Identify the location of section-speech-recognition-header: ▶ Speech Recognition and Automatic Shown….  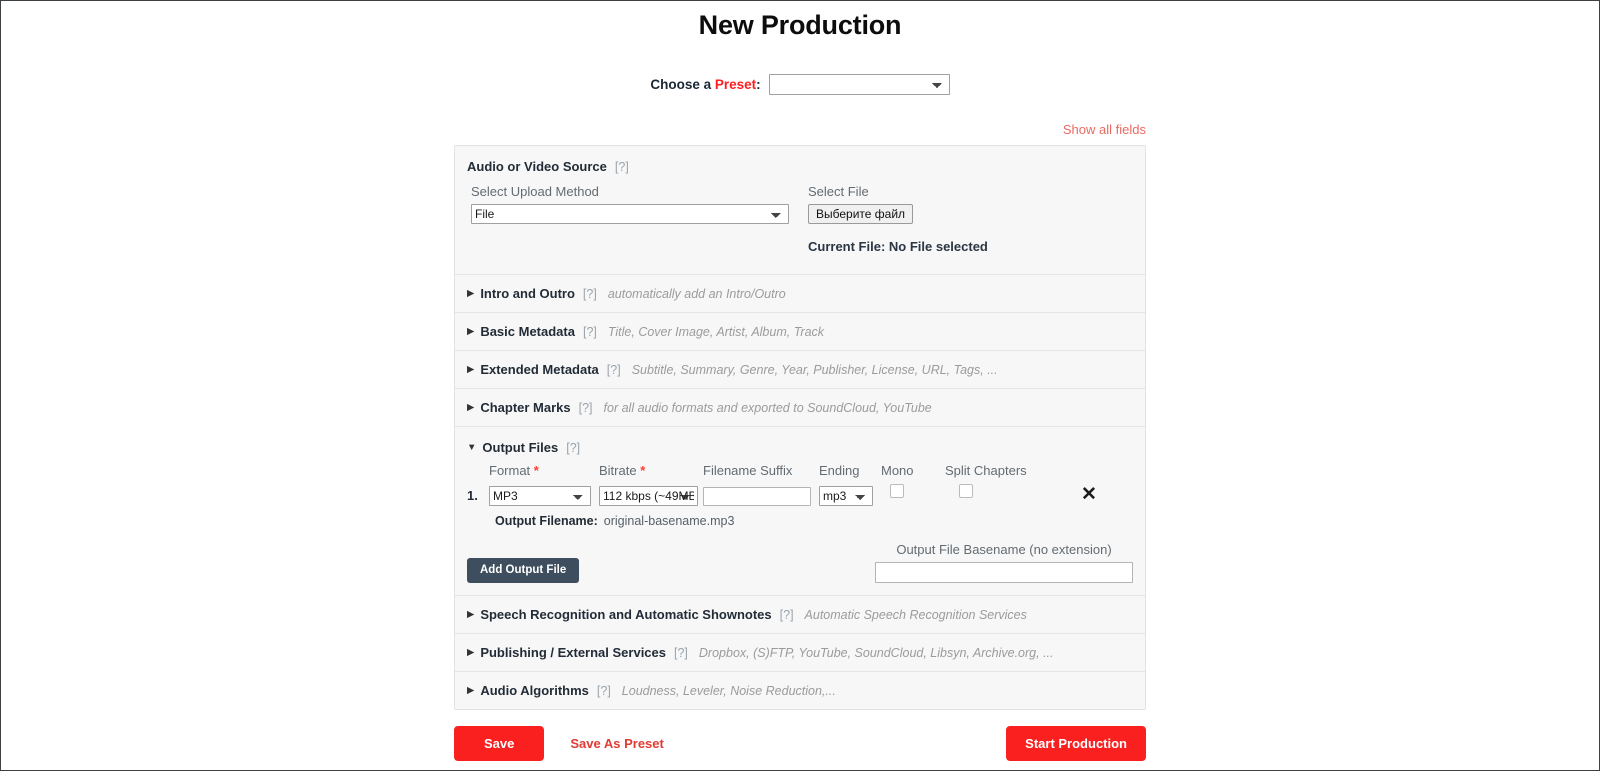
(800, 614).